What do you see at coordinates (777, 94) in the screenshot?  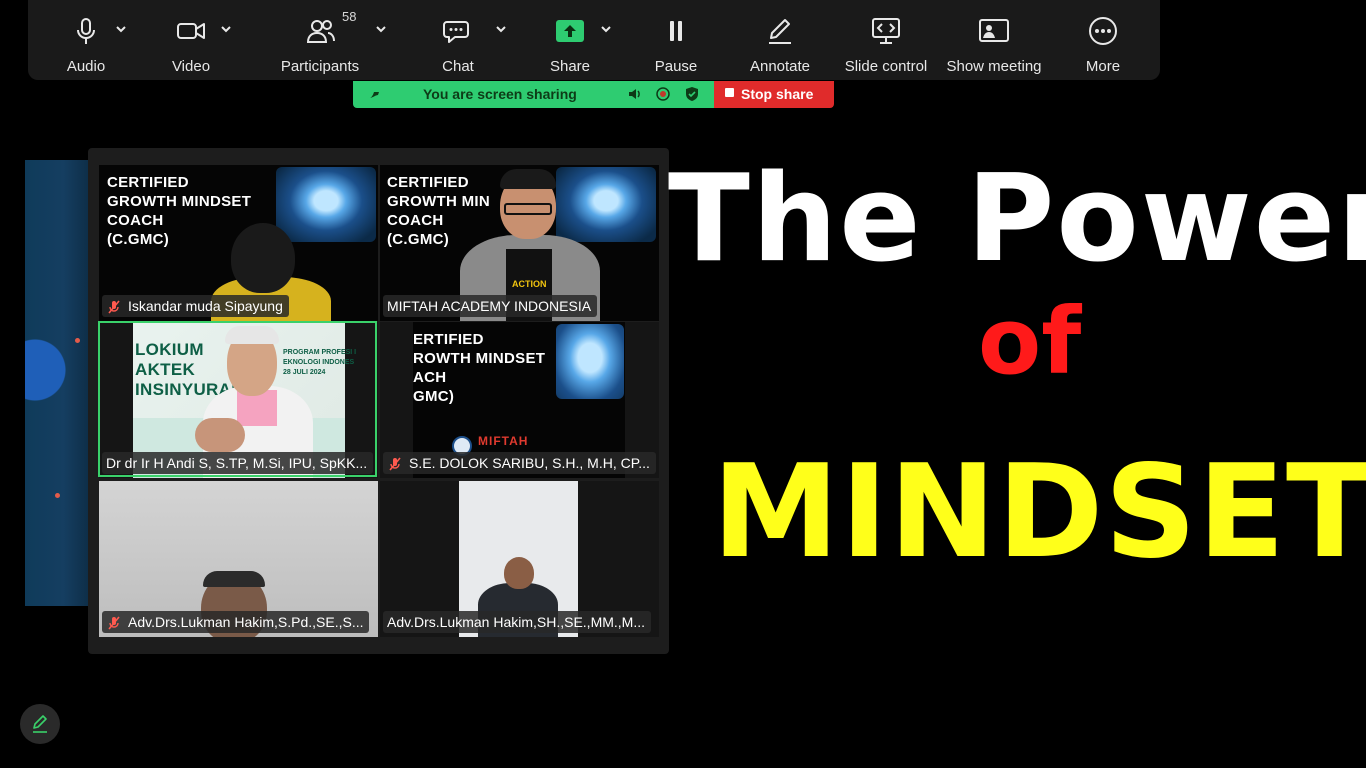 I see `stop-share-label: Stop share` at bounding box center [777, 94].